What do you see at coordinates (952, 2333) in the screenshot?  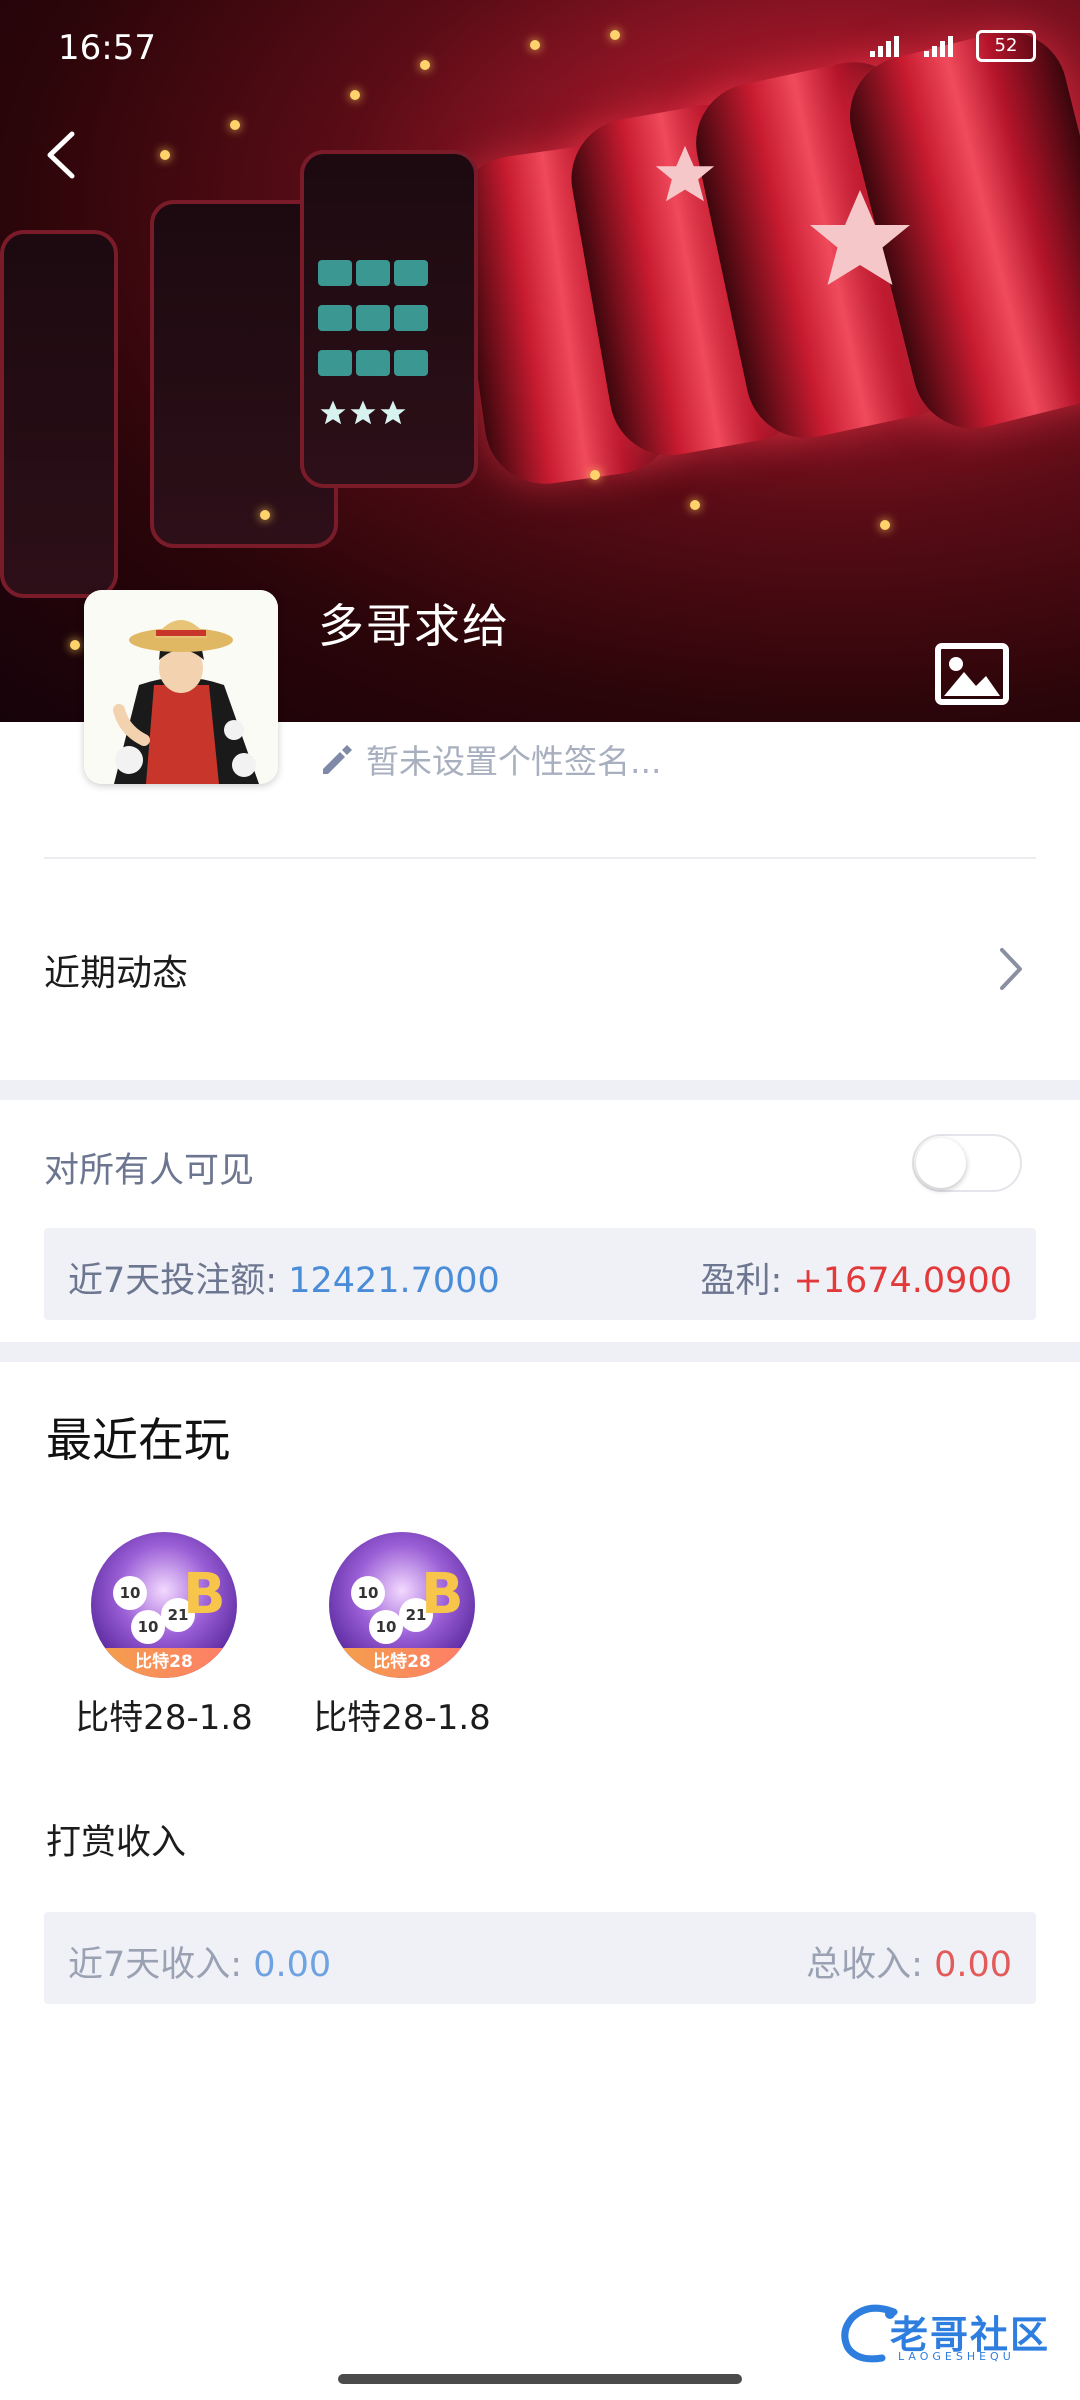 I see `watermark-logo: 老哥社区 LAOGESHEQU` at bounding box center [952, 2333].